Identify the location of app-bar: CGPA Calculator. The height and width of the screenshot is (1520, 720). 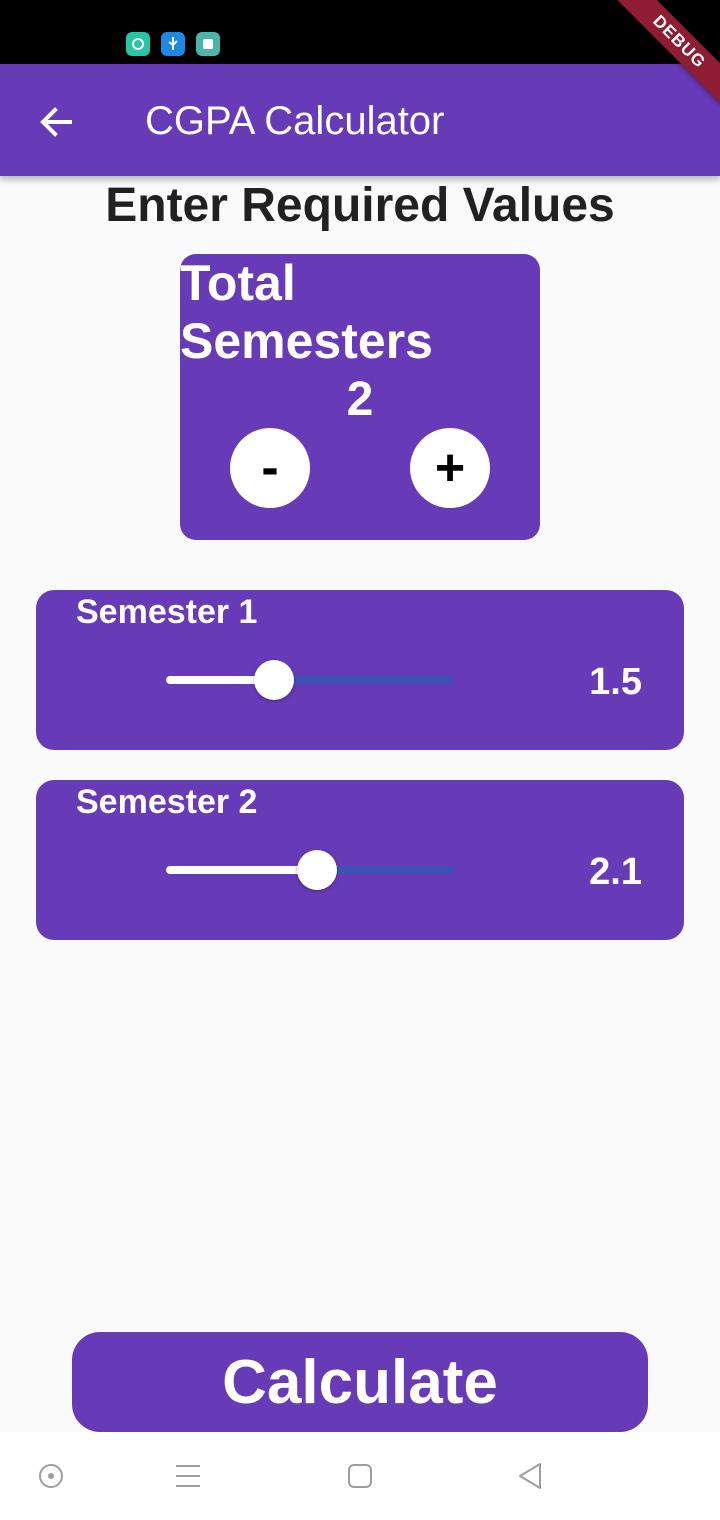
(360, 120).